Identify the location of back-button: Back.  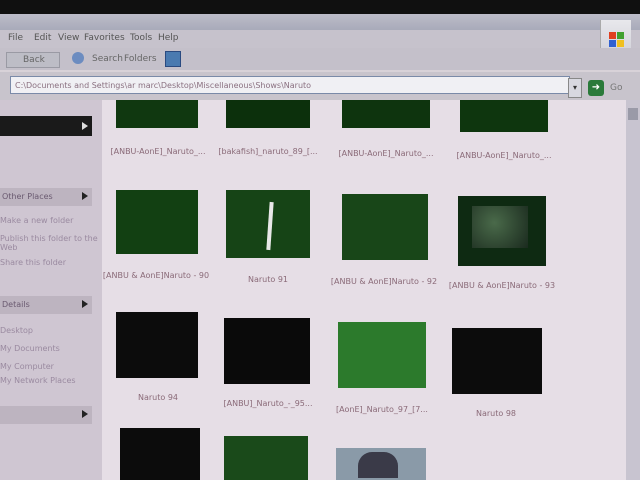
(33, 60).